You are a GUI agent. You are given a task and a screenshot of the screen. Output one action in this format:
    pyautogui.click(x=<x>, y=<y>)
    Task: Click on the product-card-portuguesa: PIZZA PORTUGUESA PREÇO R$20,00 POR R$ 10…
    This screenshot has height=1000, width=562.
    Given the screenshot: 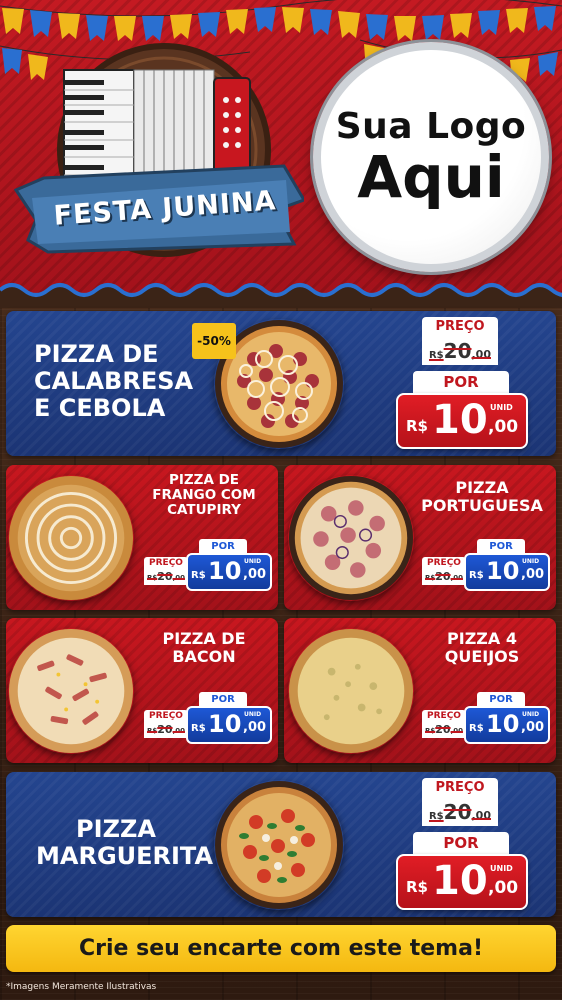 What is the action you would take?
    pyautogui.click(x=420, y=537)
    